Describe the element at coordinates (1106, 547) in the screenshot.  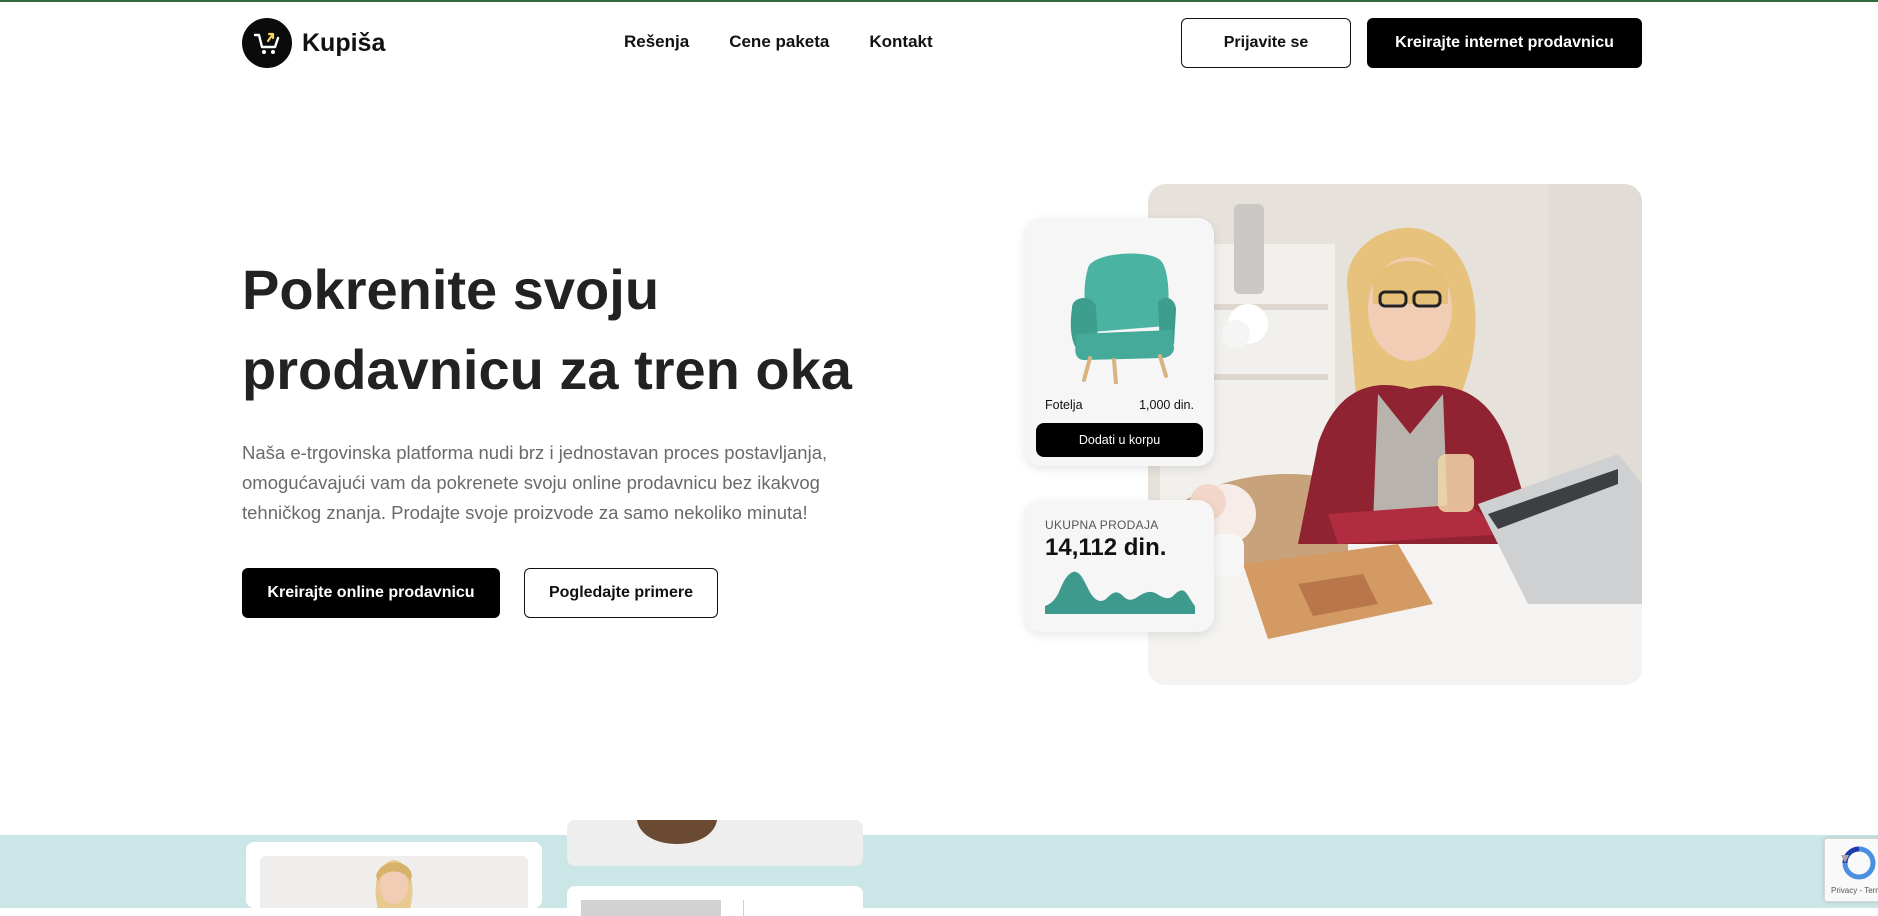
I see `total-sales-value: 14,112 din.` at that location.